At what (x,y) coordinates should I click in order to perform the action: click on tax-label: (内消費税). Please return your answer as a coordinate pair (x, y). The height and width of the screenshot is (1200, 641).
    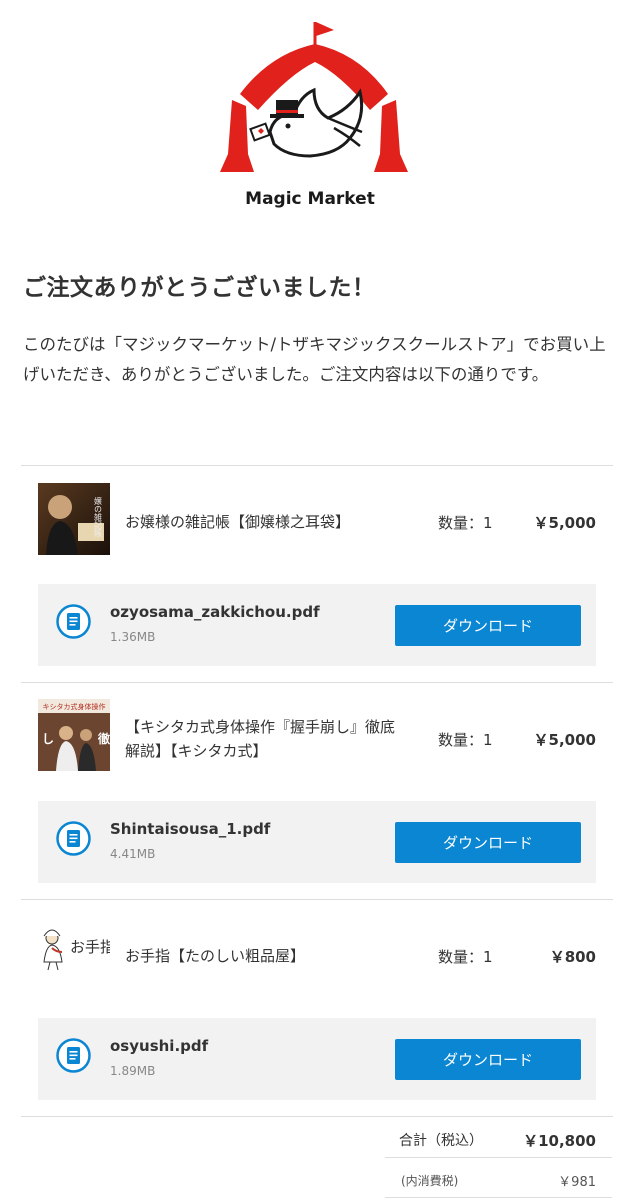
    Looking at the image, I should click on (430, 1181).